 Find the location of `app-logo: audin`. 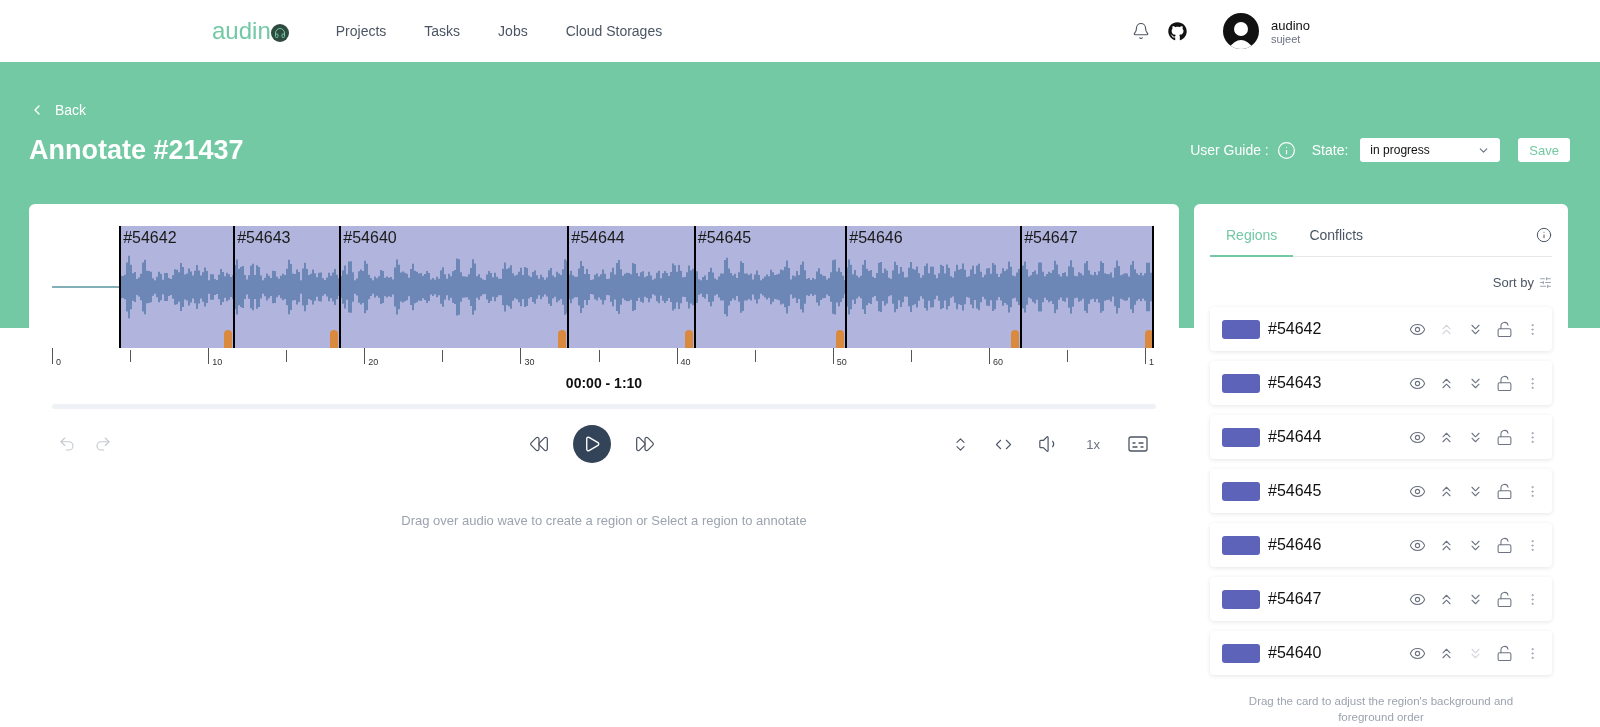

app-logo: audin is located at coordinates (250, 31).